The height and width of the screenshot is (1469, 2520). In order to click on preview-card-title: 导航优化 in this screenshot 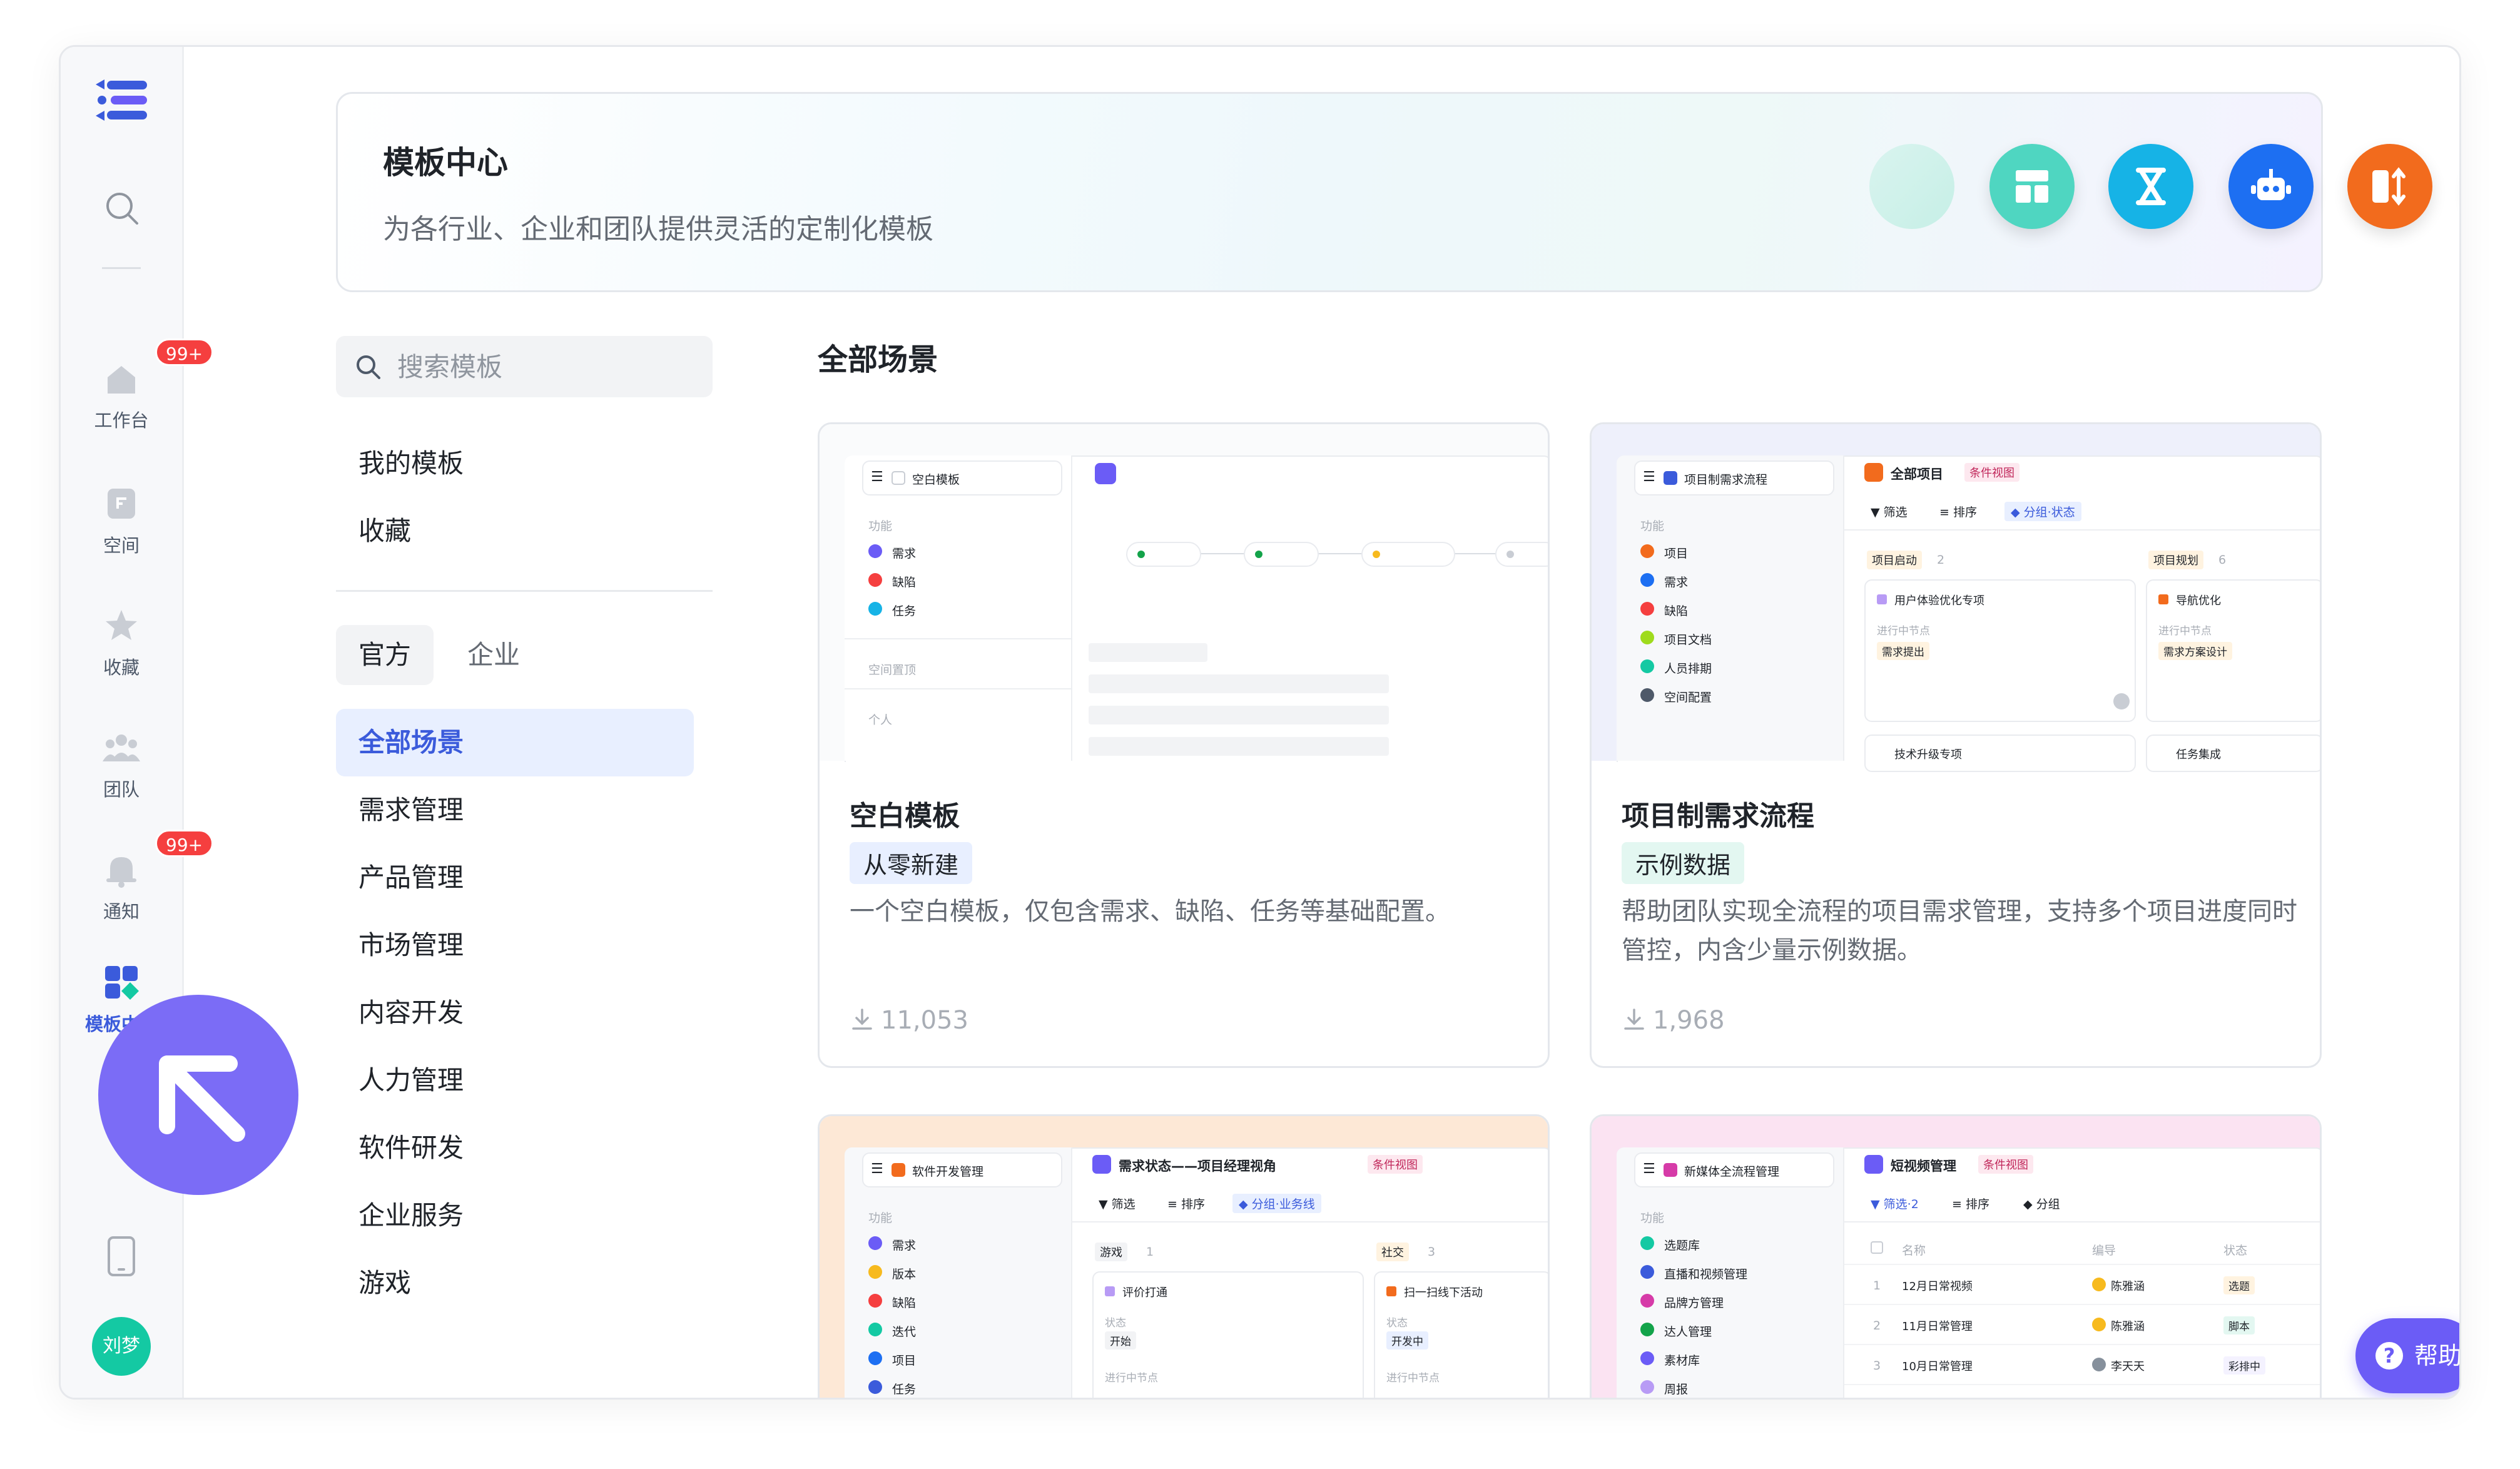, I will do `click(2198, 600)`.